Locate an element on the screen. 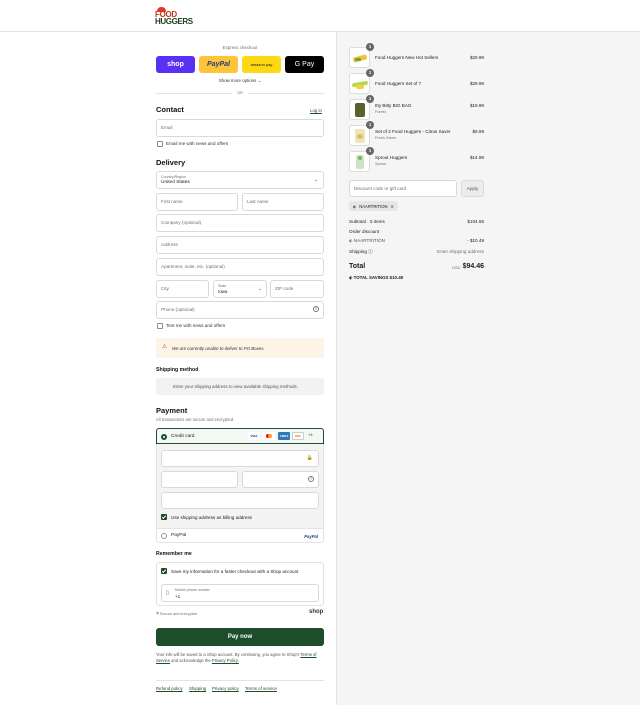  email-news-label: Email me with news and offers is located at coordinates (197, 143).